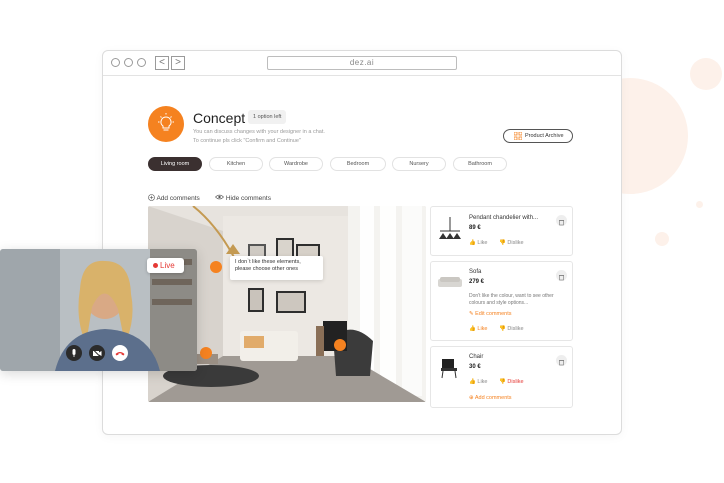 This screenshot has height=483, width=724. Describe the element at coordinates (74, 353) in the screenshot. I see `microphone-button` at that location.